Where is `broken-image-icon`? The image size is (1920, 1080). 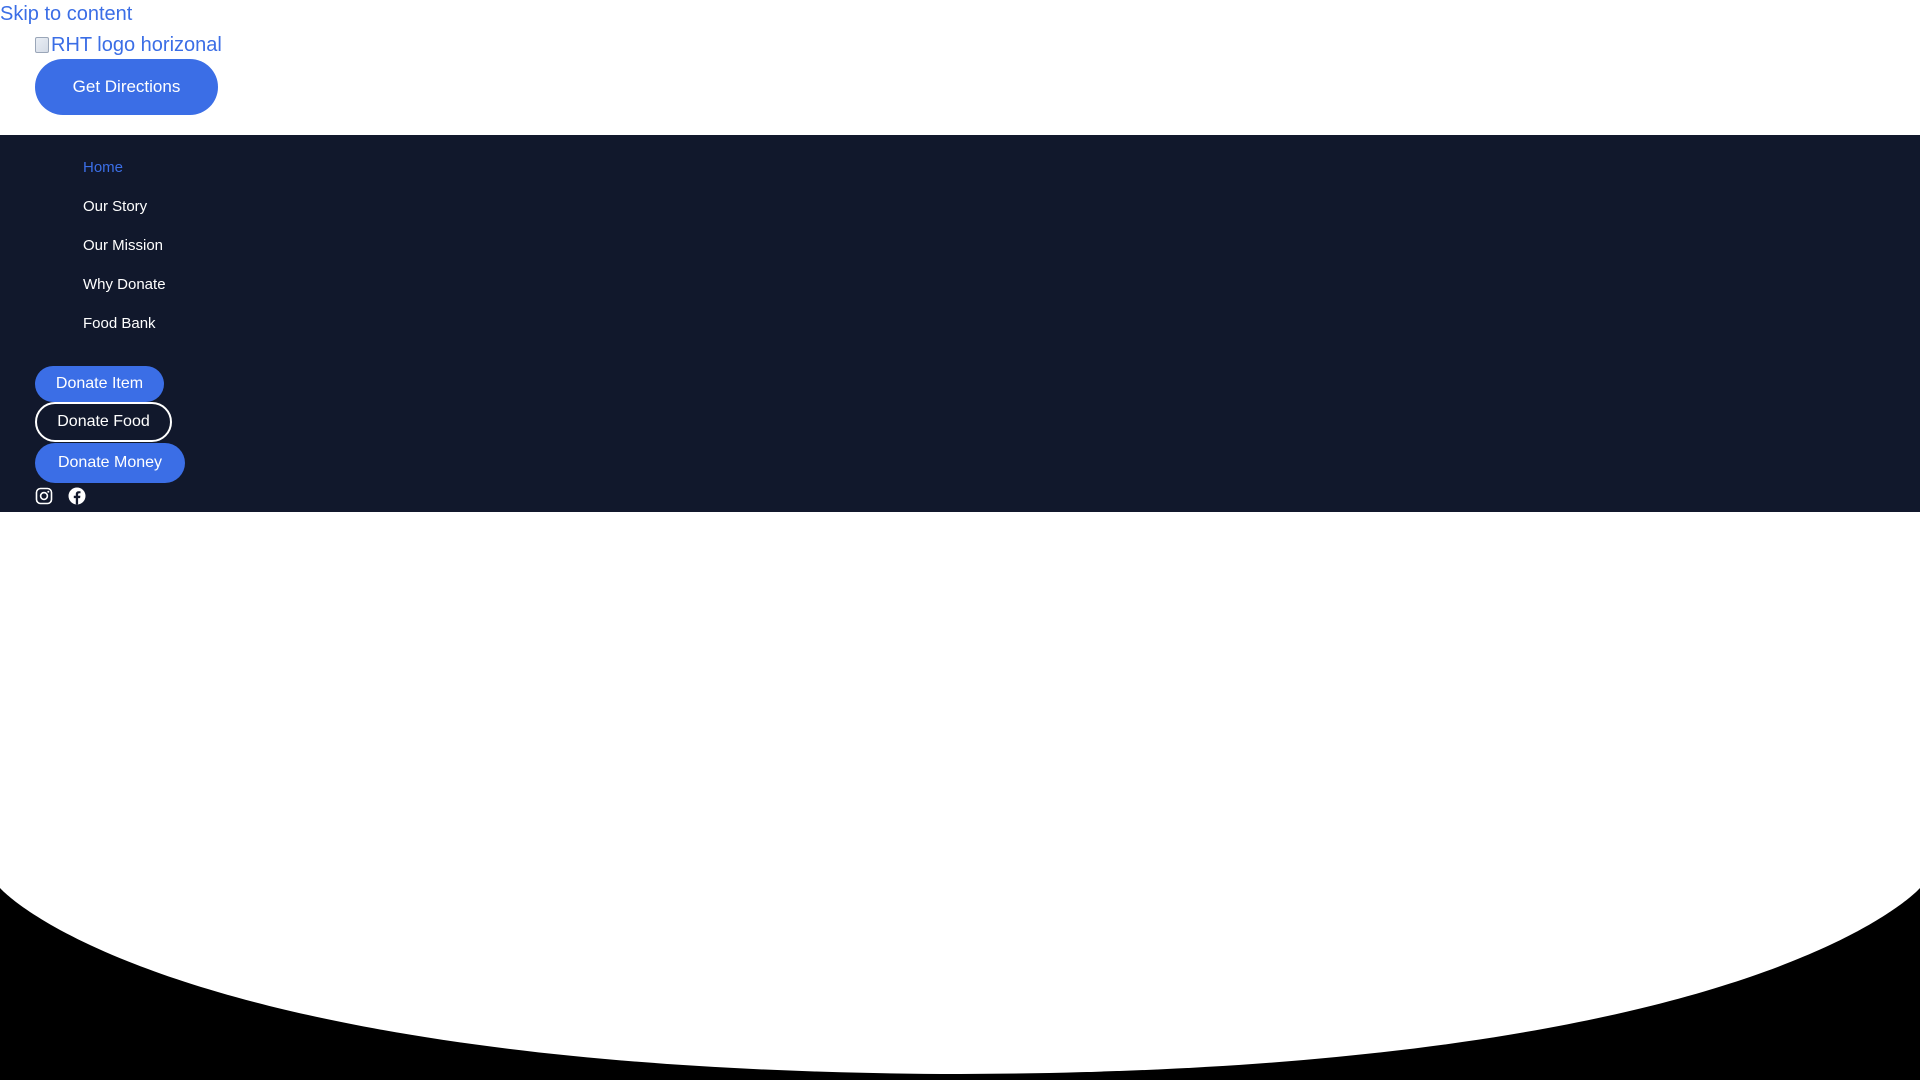
broken-image-icon is located at coordinates (42, 45).